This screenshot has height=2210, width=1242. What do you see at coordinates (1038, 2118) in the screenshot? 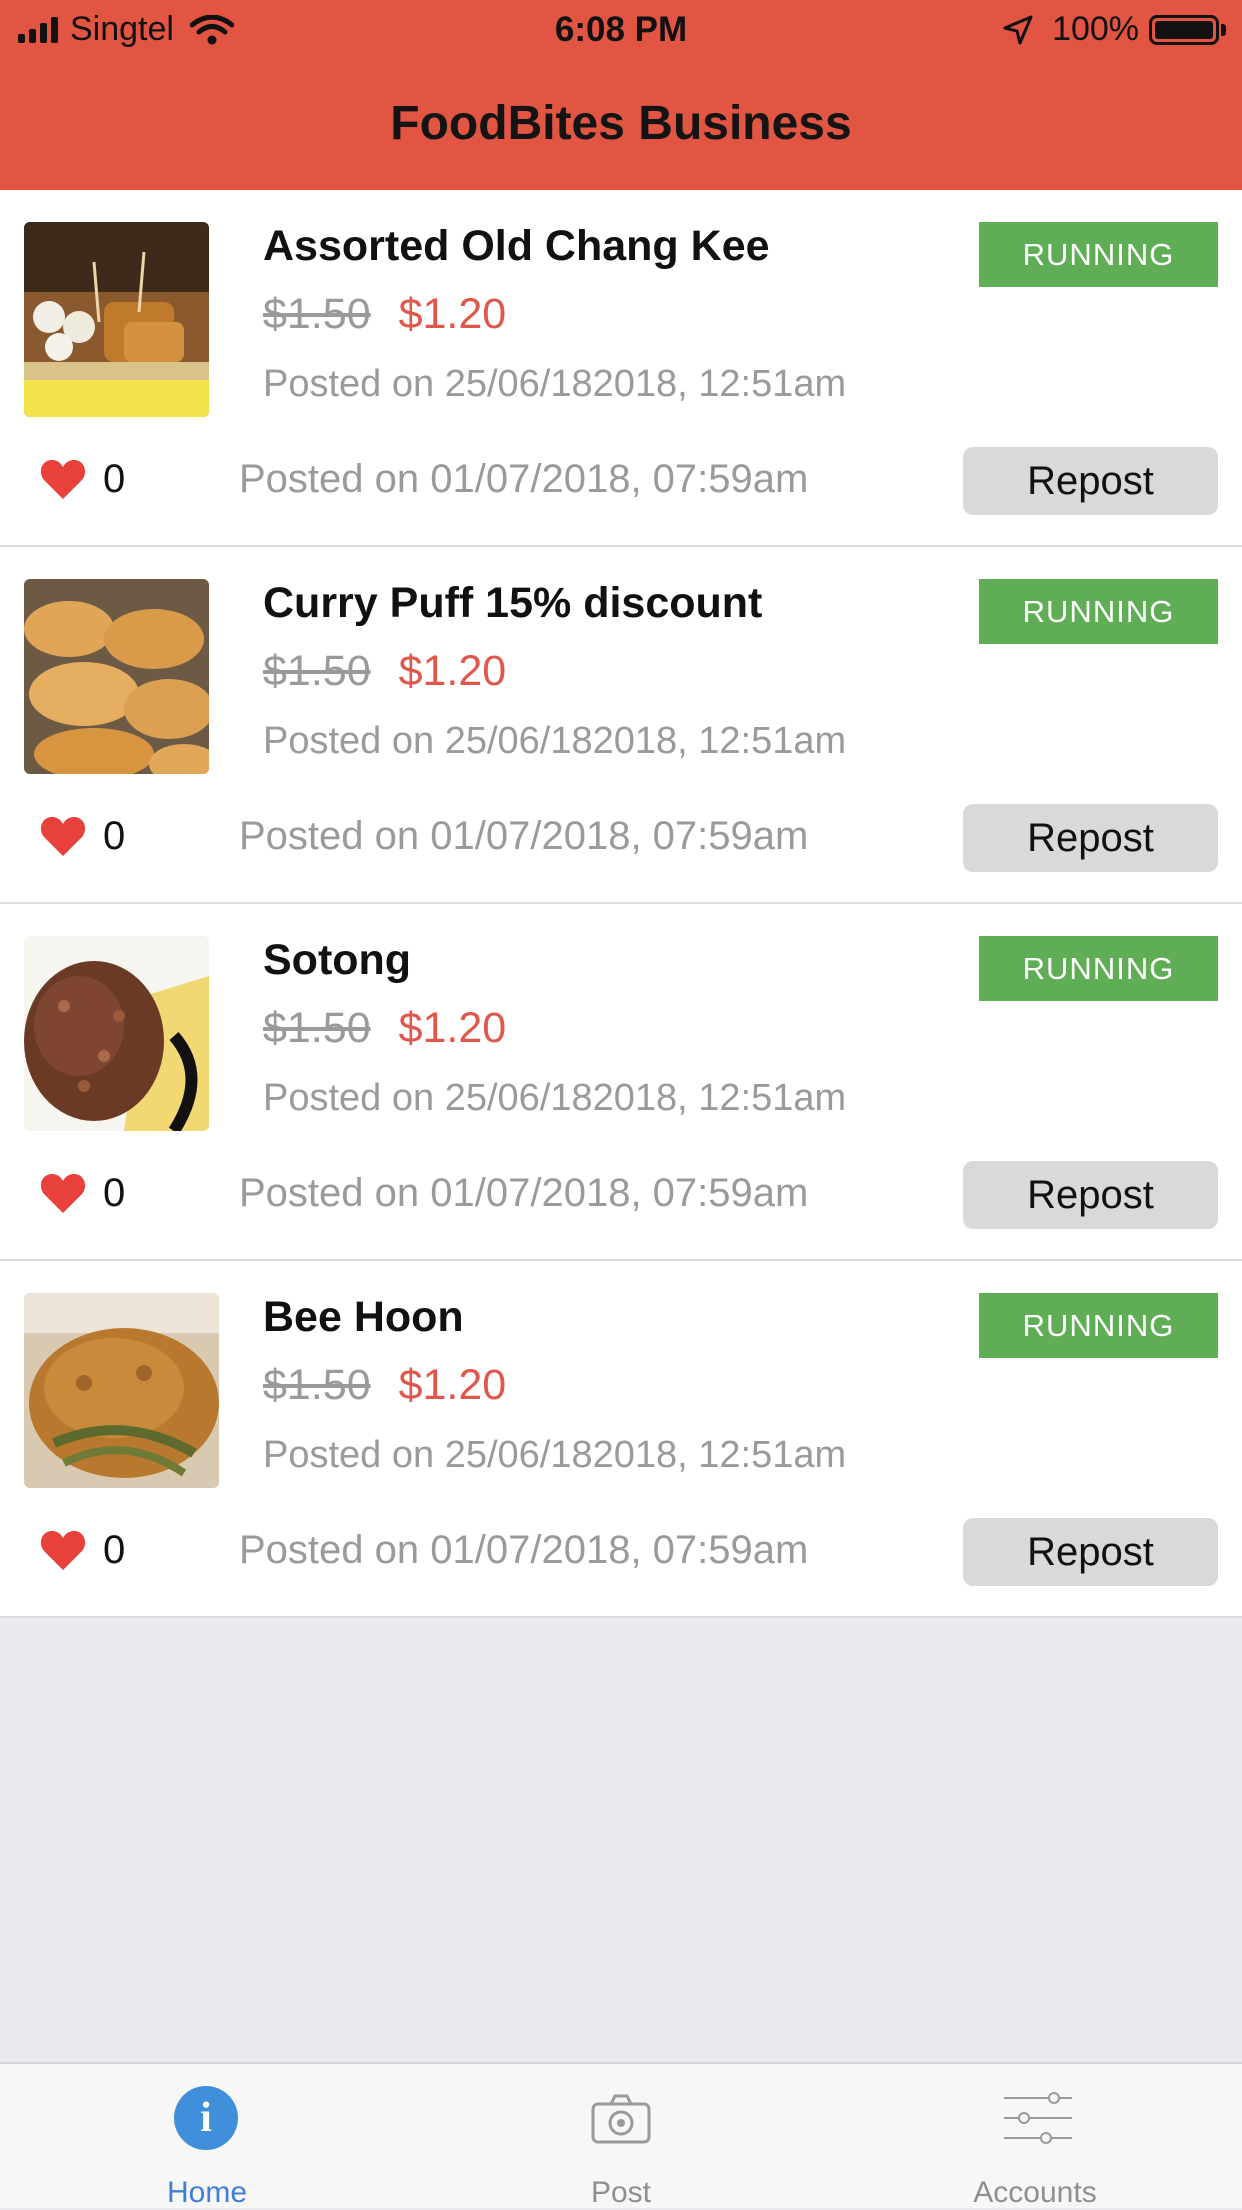
I see `sliders-icon` at bounding box center [1038, 2118].